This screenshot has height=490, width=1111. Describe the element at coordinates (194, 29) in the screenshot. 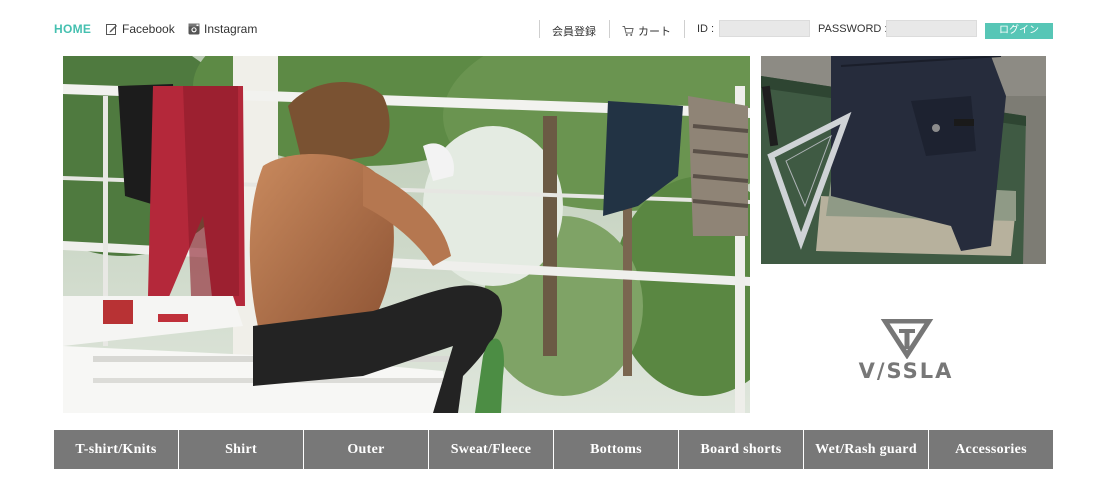

I see `instagram-icon` at that location.